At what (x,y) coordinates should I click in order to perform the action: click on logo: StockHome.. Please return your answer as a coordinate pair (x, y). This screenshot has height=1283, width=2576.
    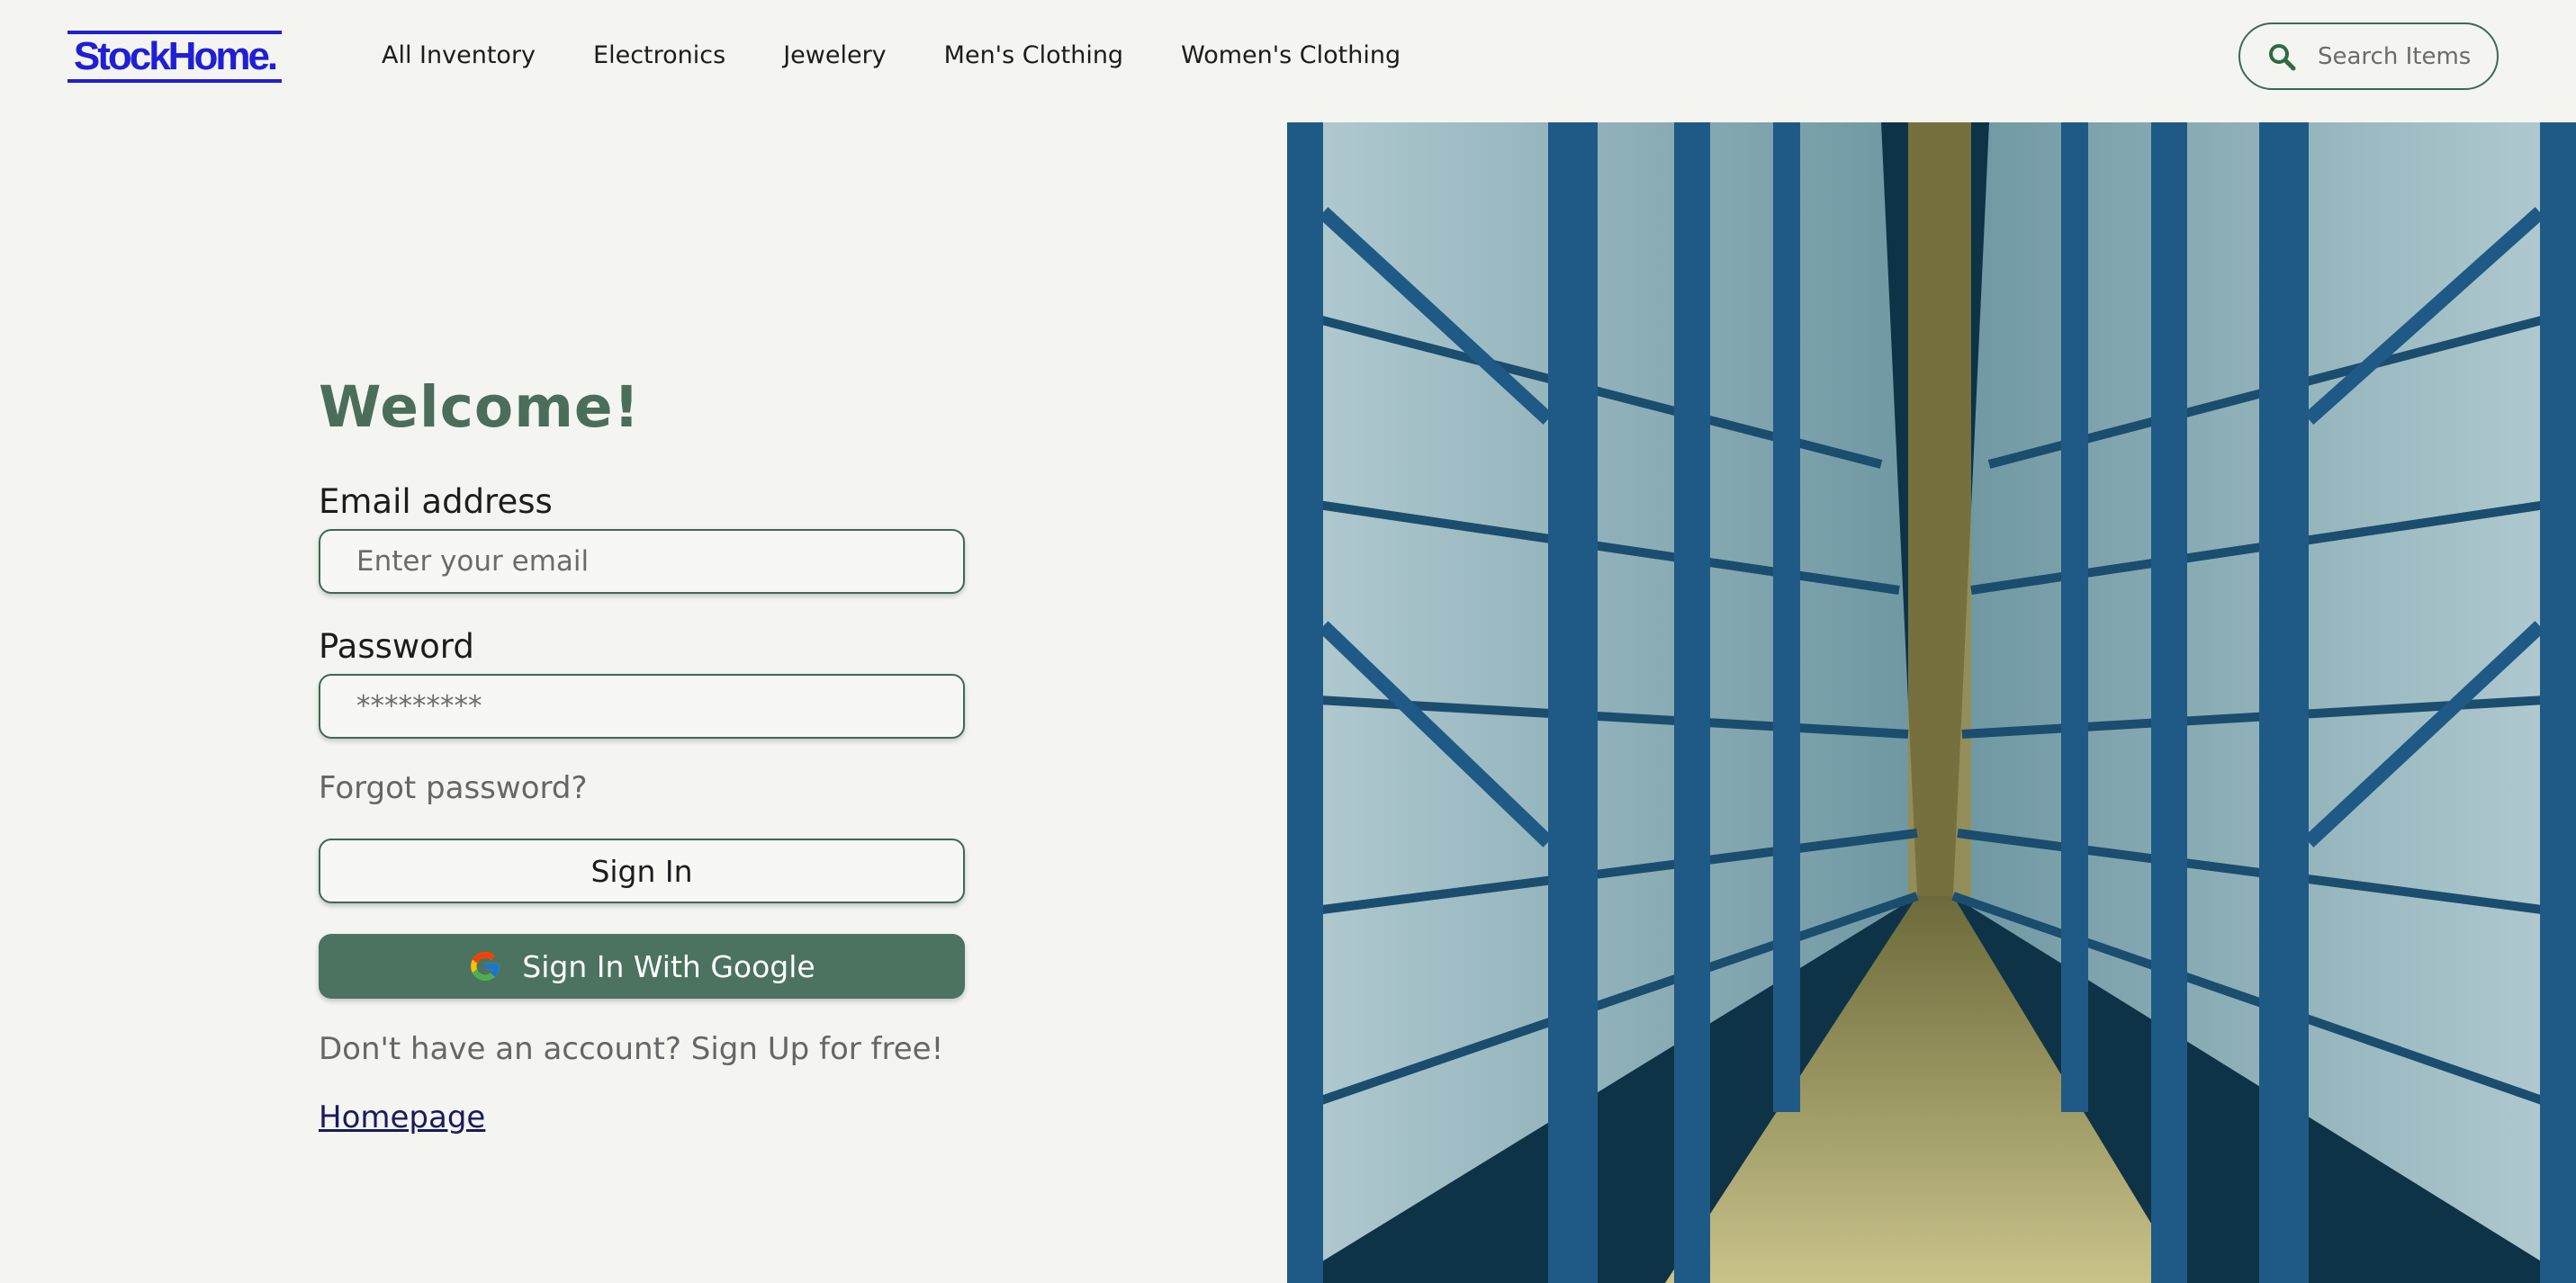
    Looking at the image, I should click on (175, 57).